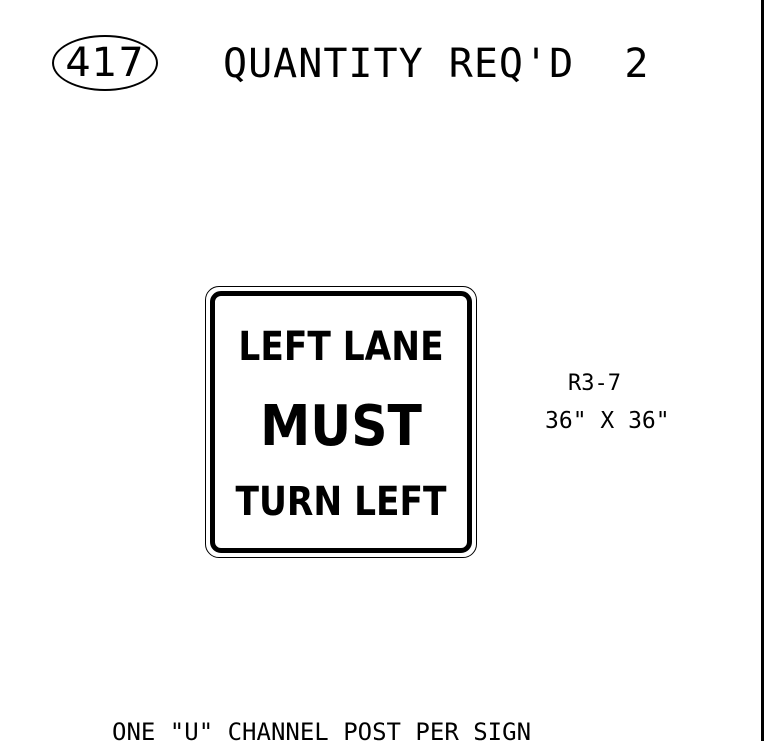 Image resolution: width=784 pixels, height=746 pixels. What do you see at coordinates (341, 502) in the screenshot?
I see `sign-legend-line-3: TURN LEFT` at bounding box center [341, 502].